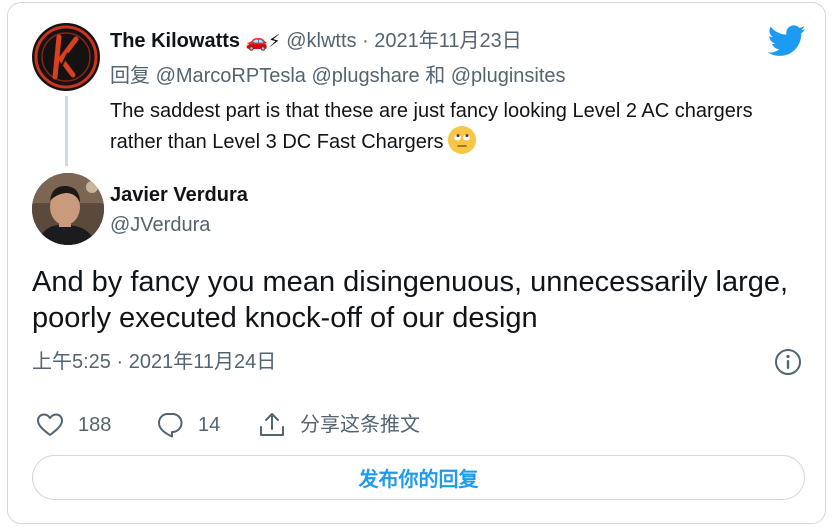 This screenshot has width=835, height=529. I want to click on kilowatts-logo, so click(66, 57).